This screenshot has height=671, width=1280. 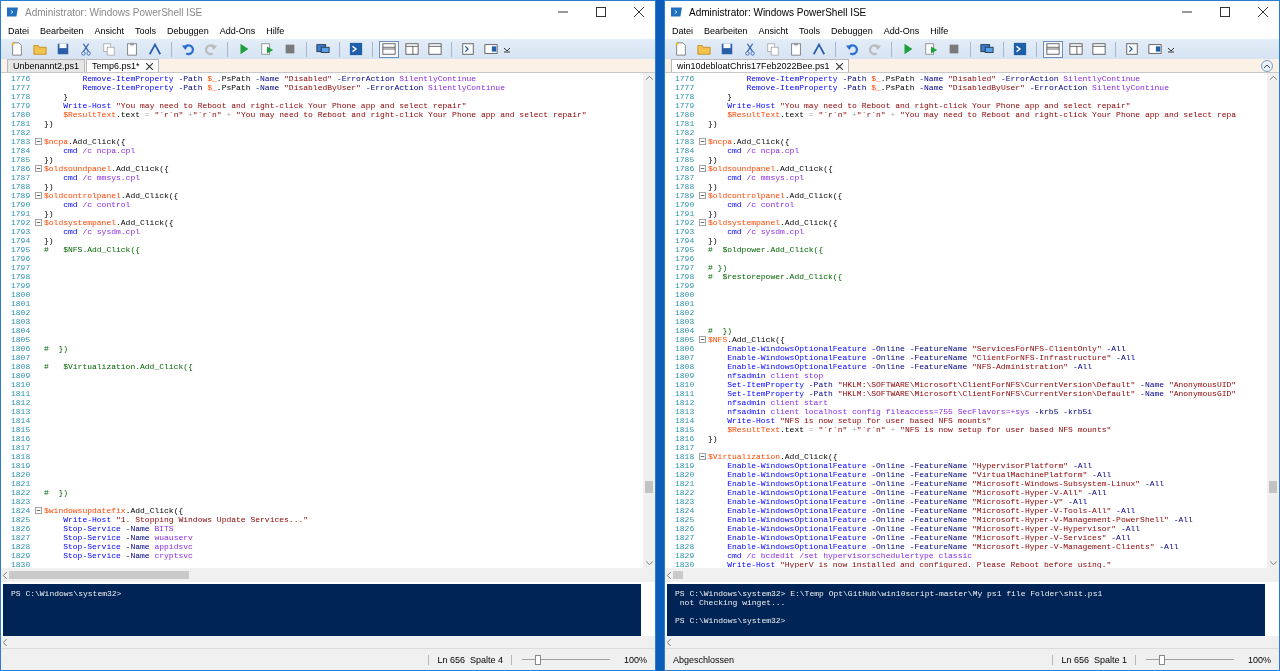 I want to click on line-number: 1780, so click(x=685, y=114).